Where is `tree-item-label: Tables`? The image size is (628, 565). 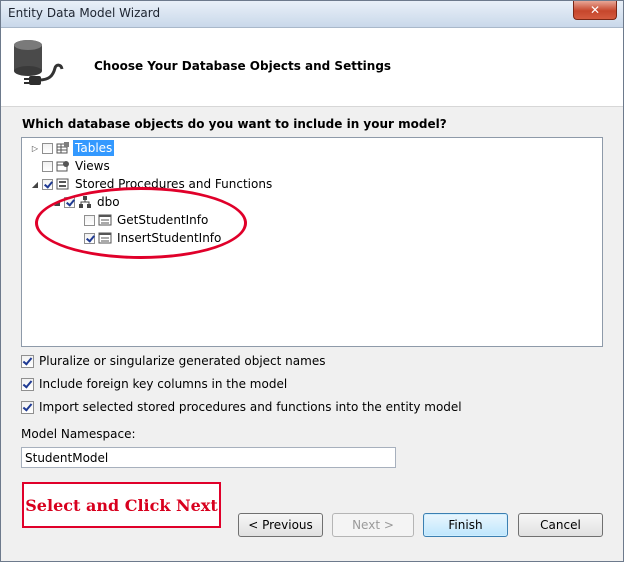
tree-item-label: Tables is located at coordinates (94, 148).